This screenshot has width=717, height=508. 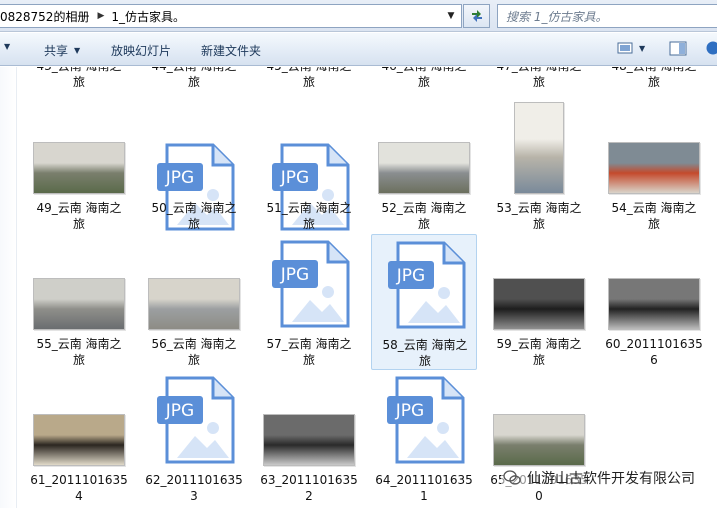 I want to click on file-item: JPG 58_云南 海南之 旅, so click(x=424, y=302).